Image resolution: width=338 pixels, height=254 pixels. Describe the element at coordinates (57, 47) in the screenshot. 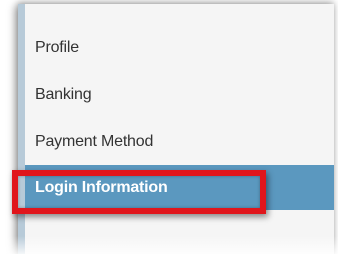

I see `sidebar-item-label: Profile` at that location.